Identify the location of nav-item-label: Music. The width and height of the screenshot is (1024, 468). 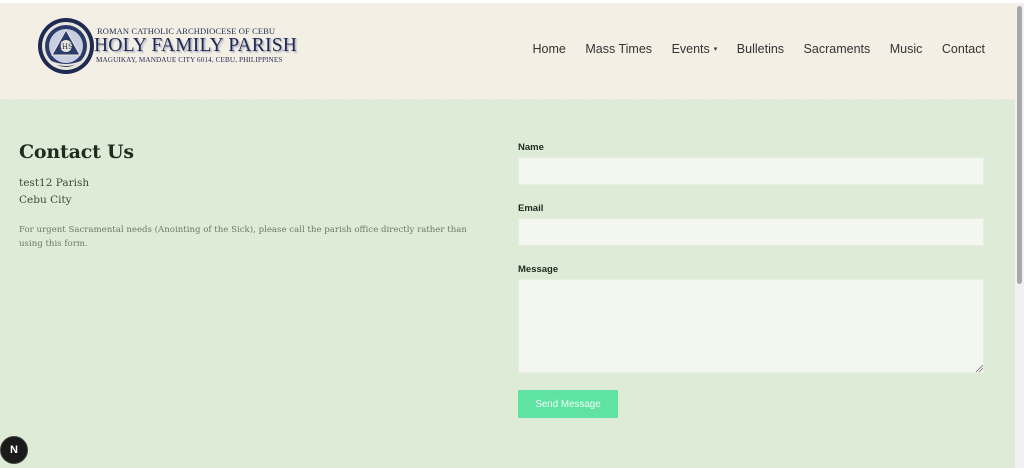
(906, 49).